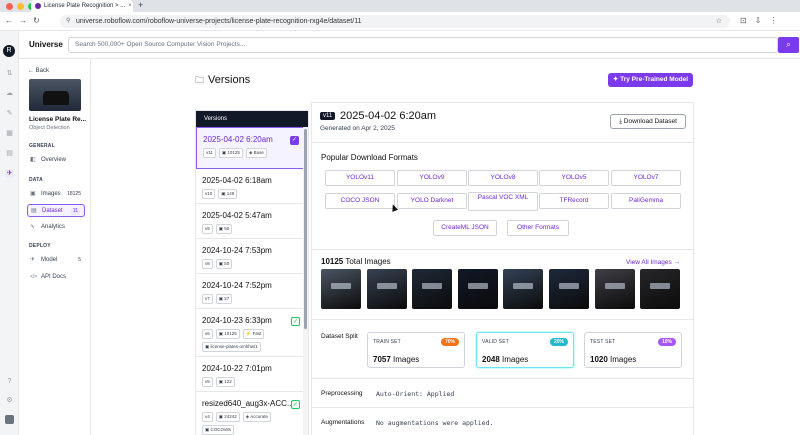 The width and height of the screenshot is (800, 435). I want to click on universe-icon: ✈, so click(9, 173).